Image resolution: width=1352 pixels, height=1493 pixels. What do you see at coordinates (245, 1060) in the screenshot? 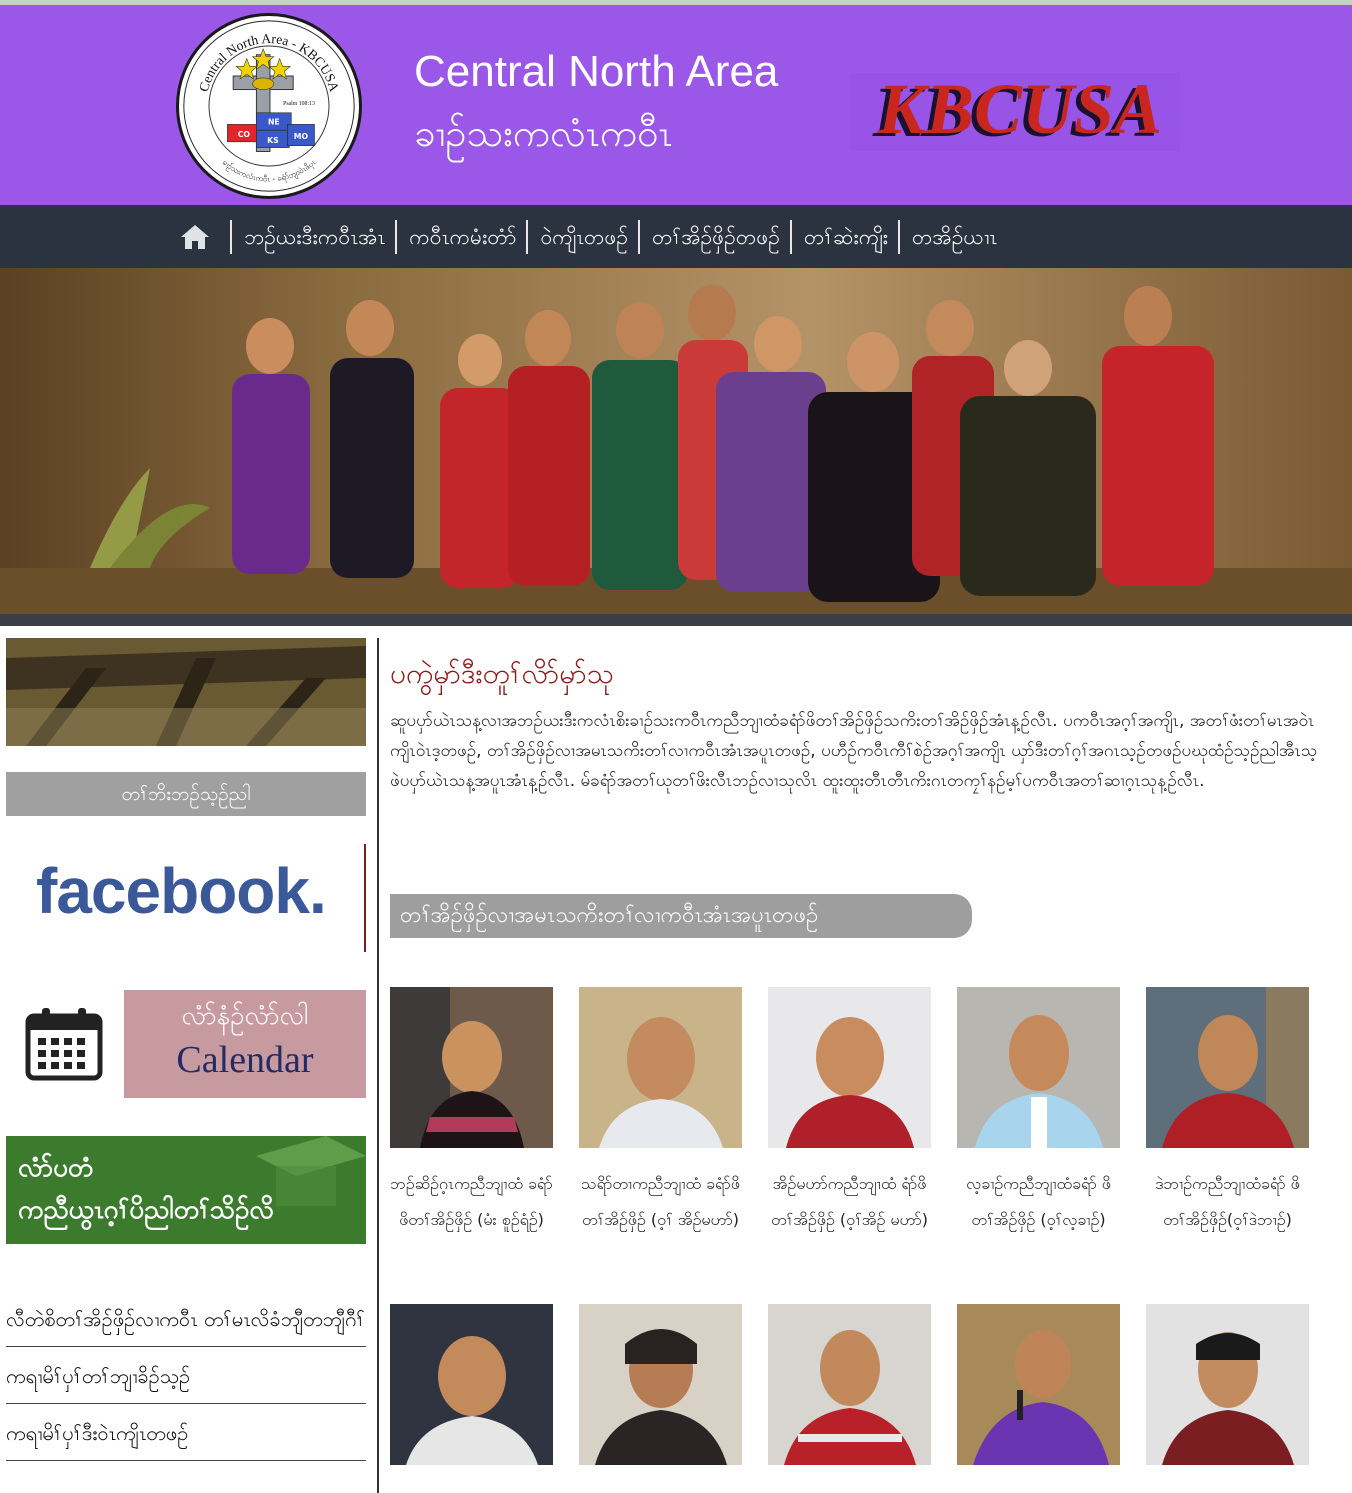
I see `calendar-label-english: Calendar` at bounding box center [245, 1060].